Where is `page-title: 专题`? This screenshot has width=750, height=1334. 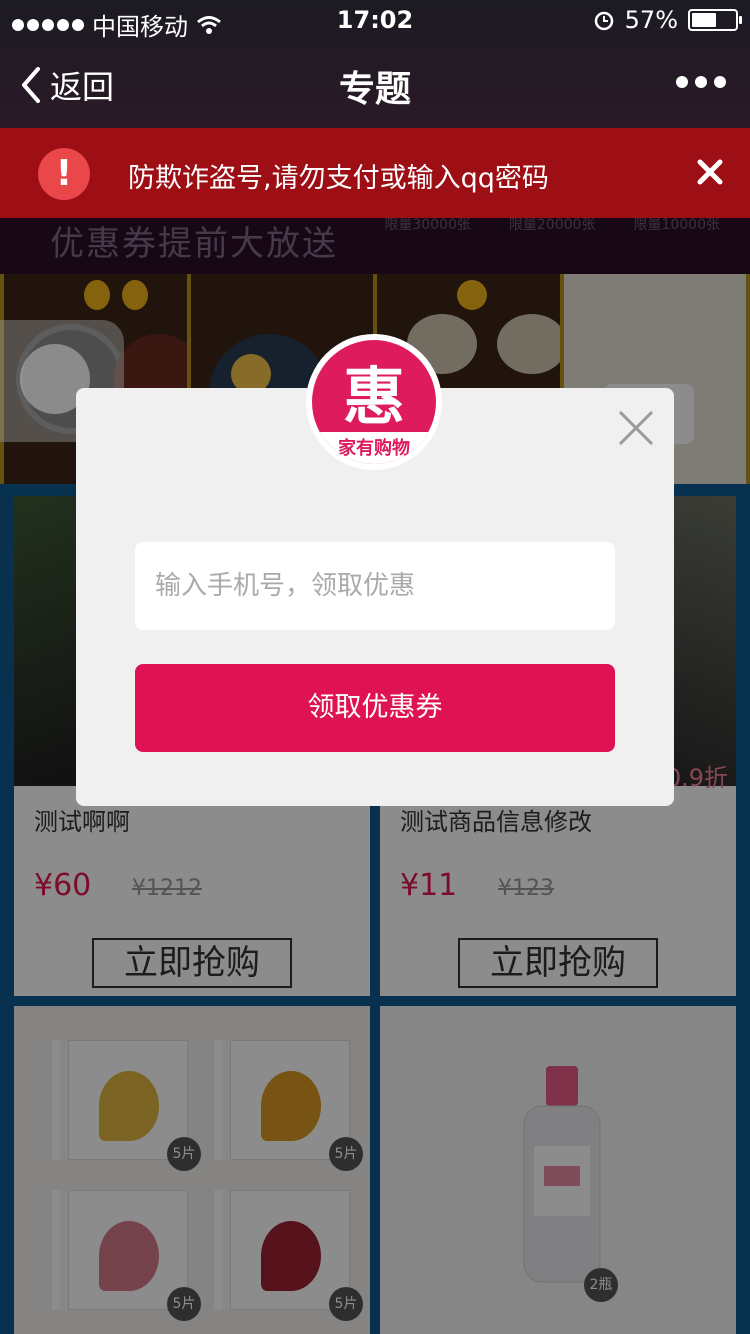 page-title: 专题 is located at coordinates (374, 89).